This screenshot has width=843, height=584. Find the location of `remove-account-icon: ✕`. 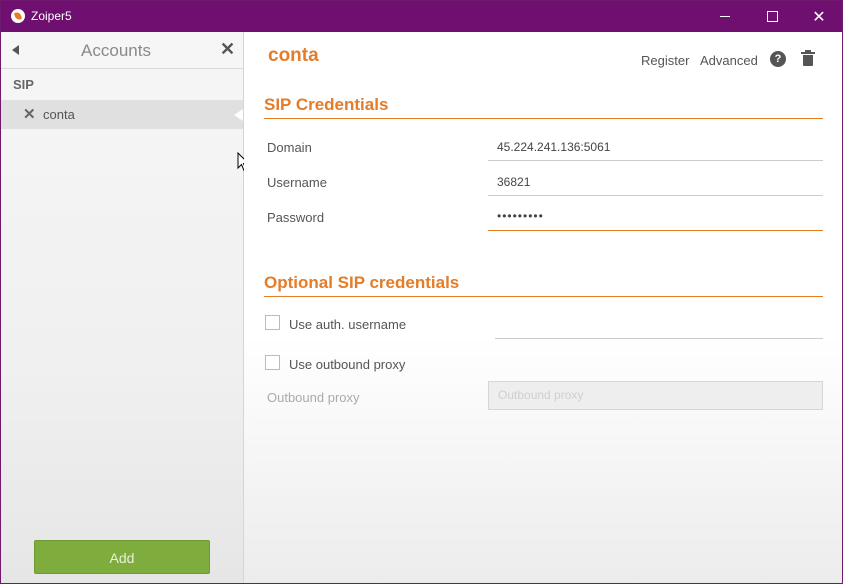

remove-account-icon: ✕ is located at coordinates (29, 114).